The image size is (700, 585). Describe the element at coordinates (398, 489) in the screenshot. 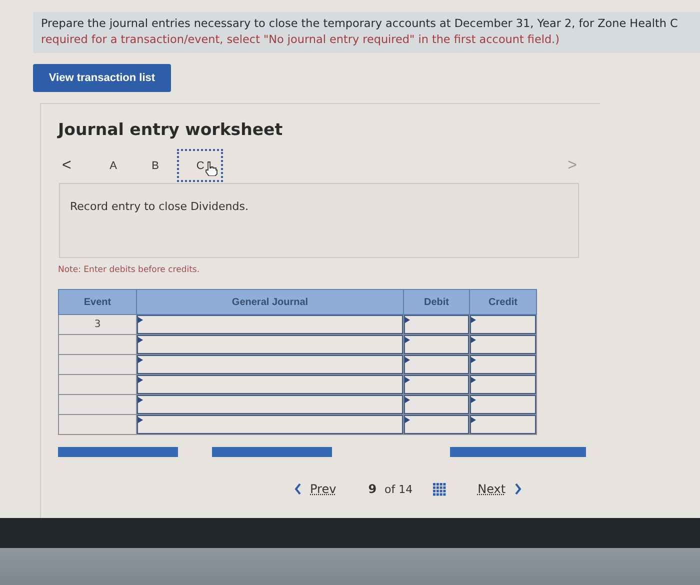

I see `page-total: of 14` at that location.